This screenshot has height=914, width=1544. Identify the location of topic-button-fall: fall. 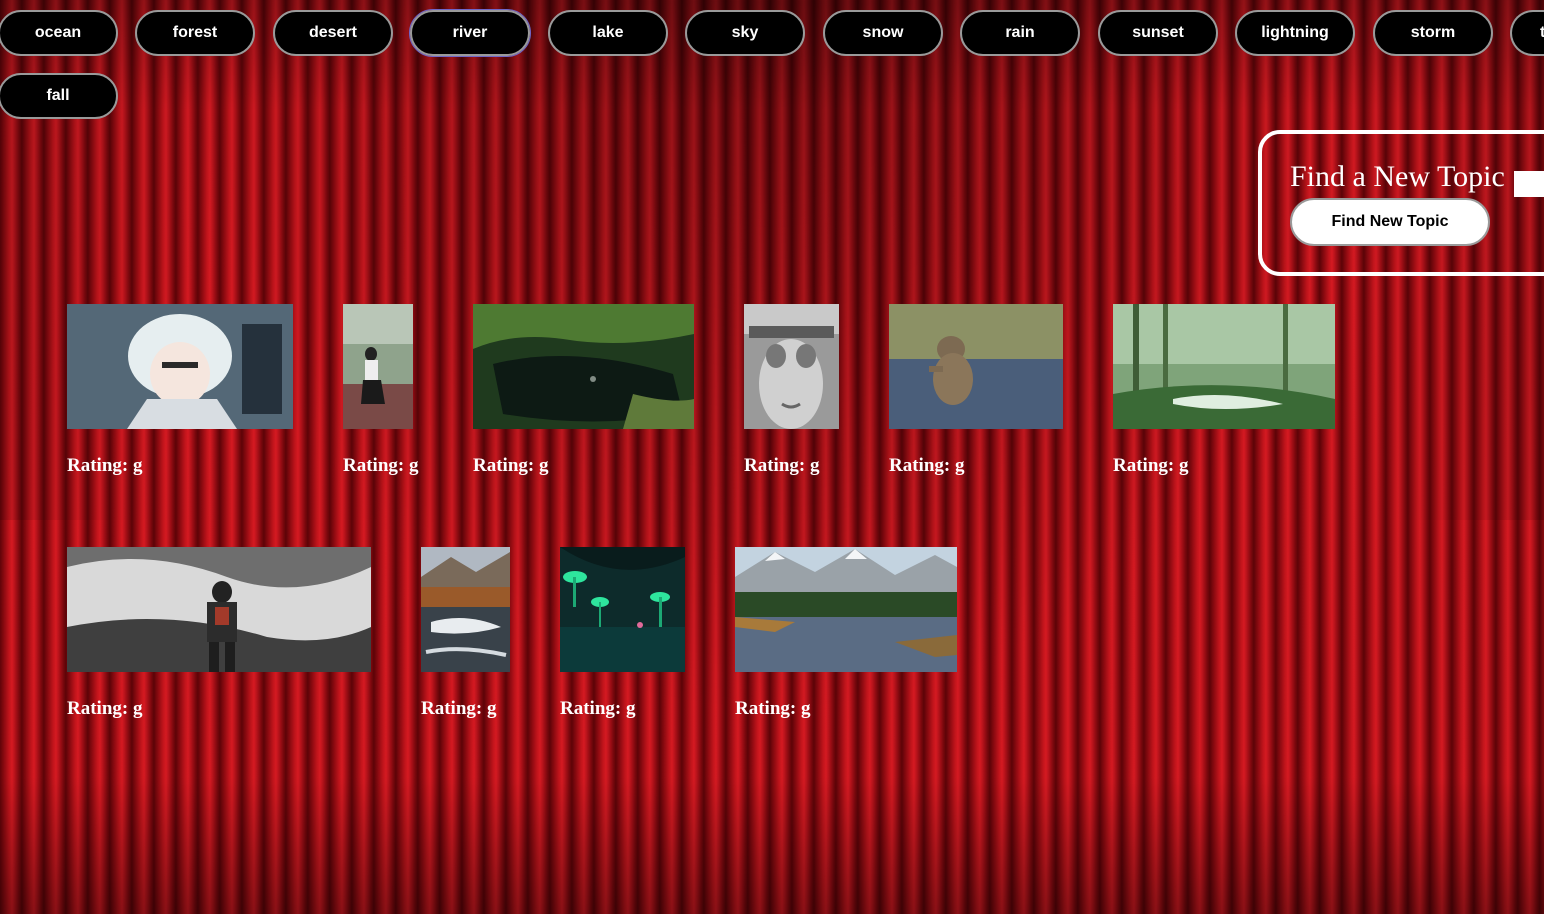
(59, 96).